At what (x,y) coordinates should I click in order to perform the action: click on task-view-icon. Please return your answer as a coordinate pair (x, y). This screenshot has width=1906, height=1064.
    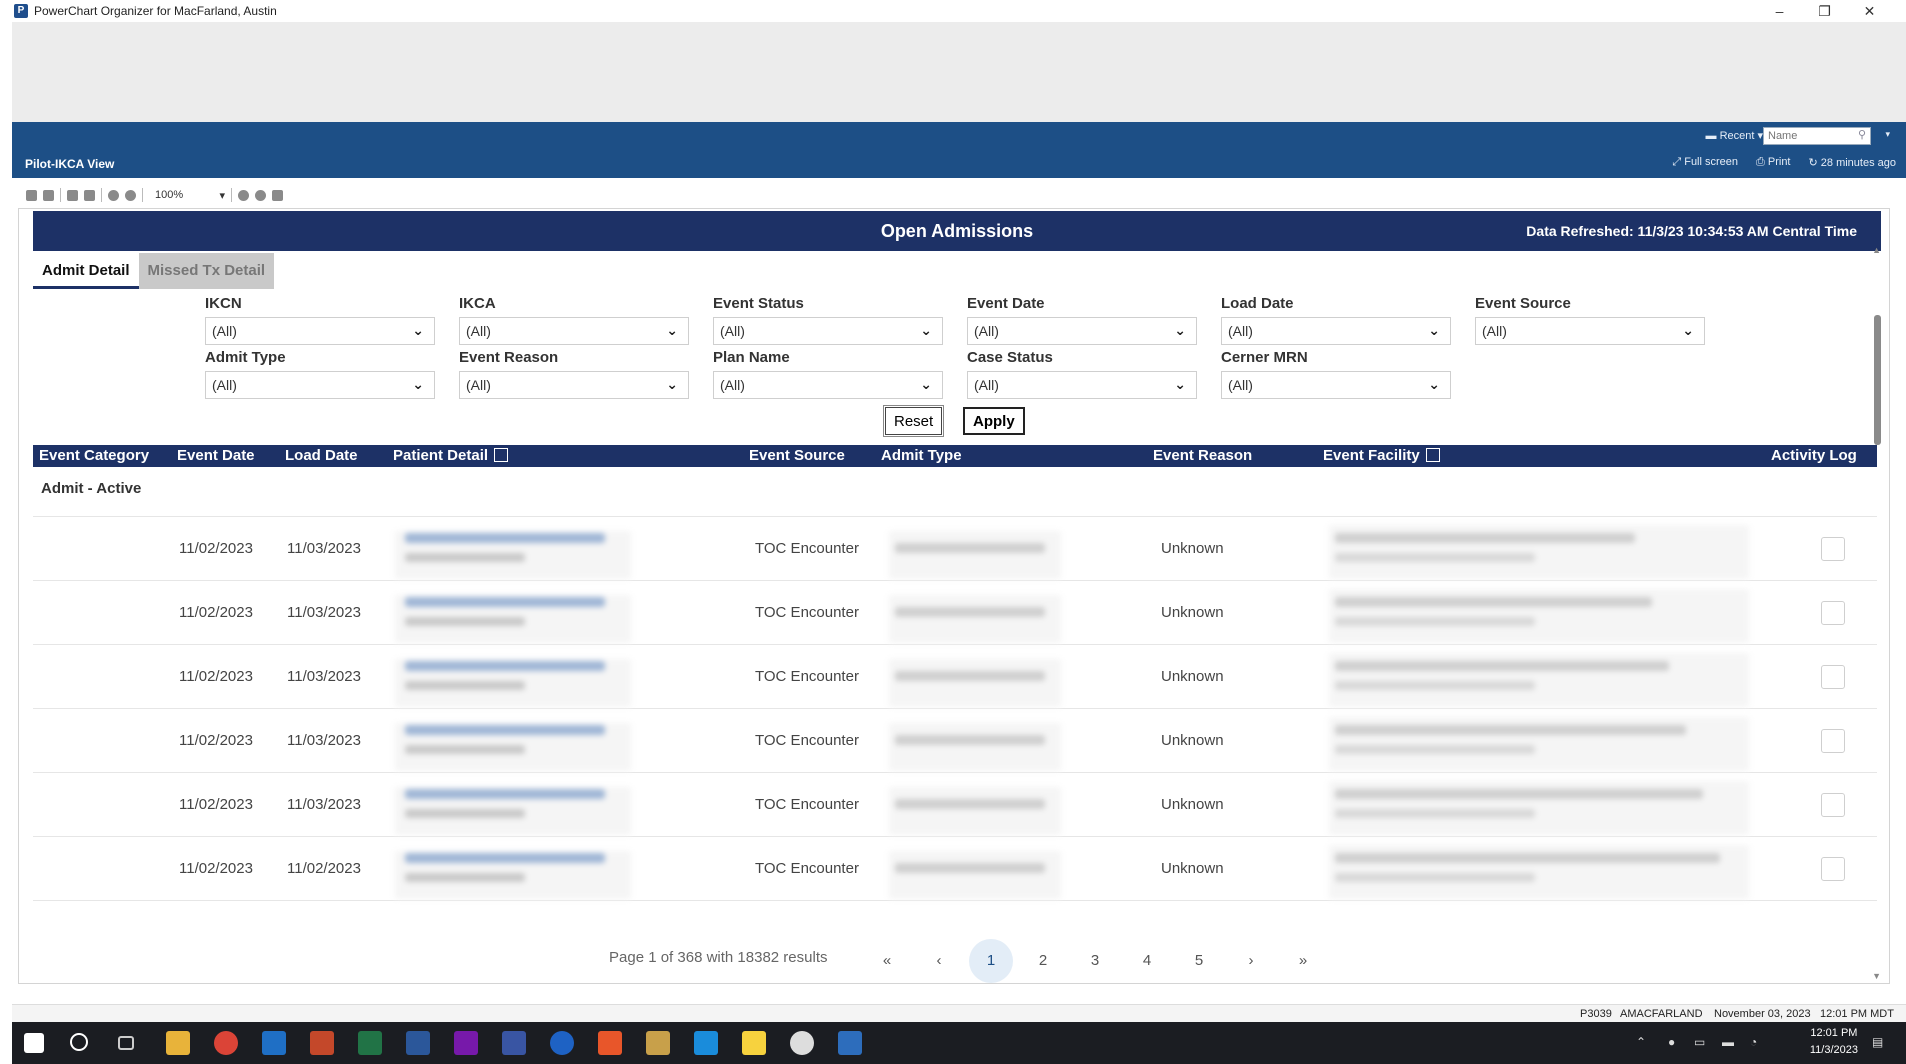
    Looking at the image, I should click on (126, 1043).